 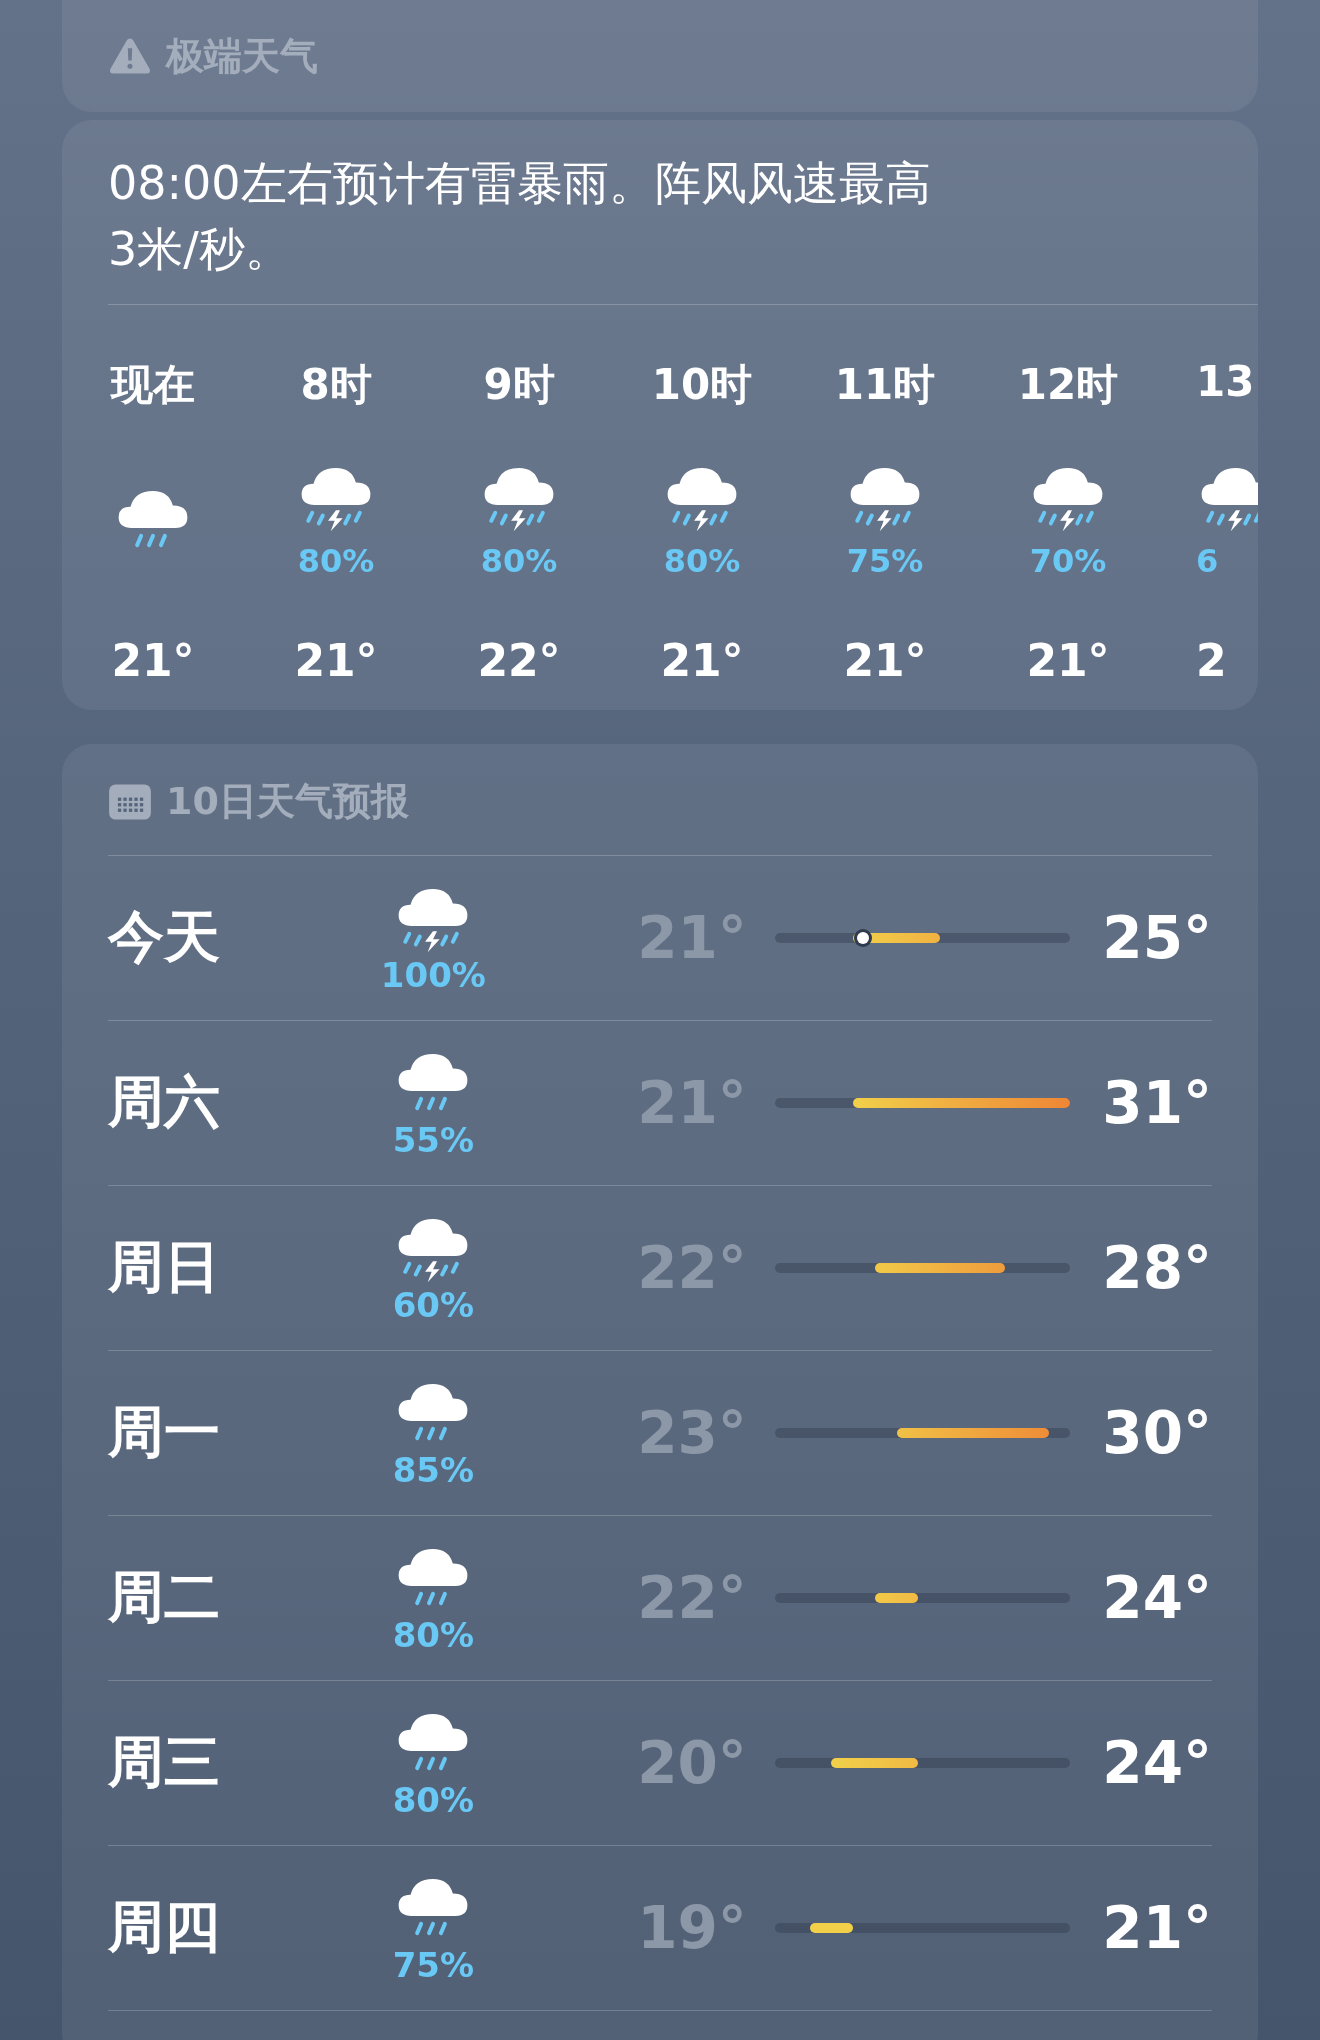 I want to click on hour-temp: 22°, so click(x=519, y=660).